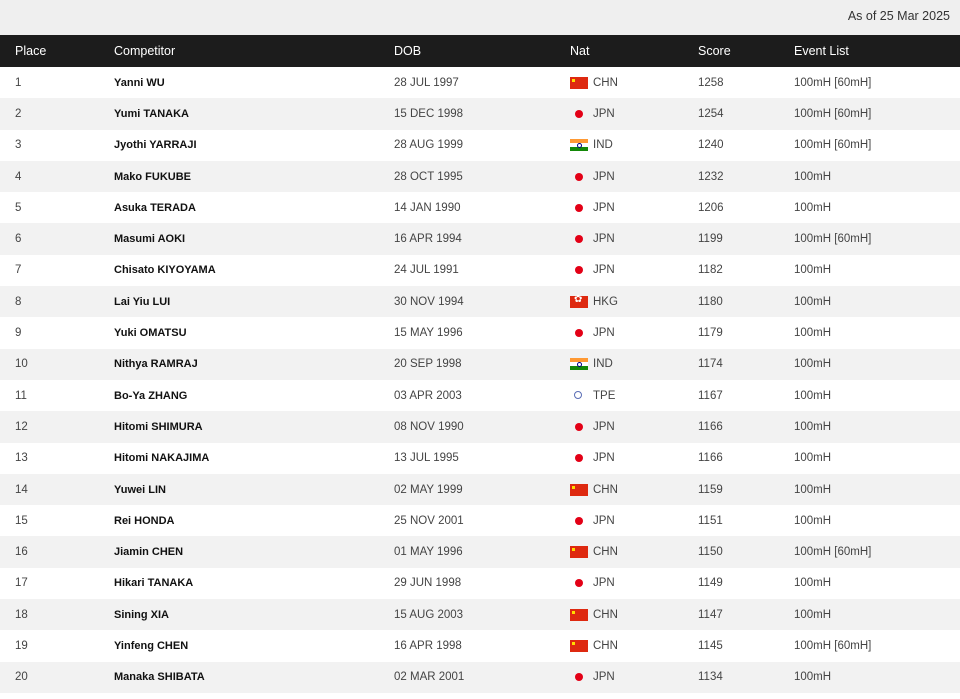 Image resolution: width=960 pixels, height=699 pixels. I want to click on place-cell: 3, so click(18, 145).